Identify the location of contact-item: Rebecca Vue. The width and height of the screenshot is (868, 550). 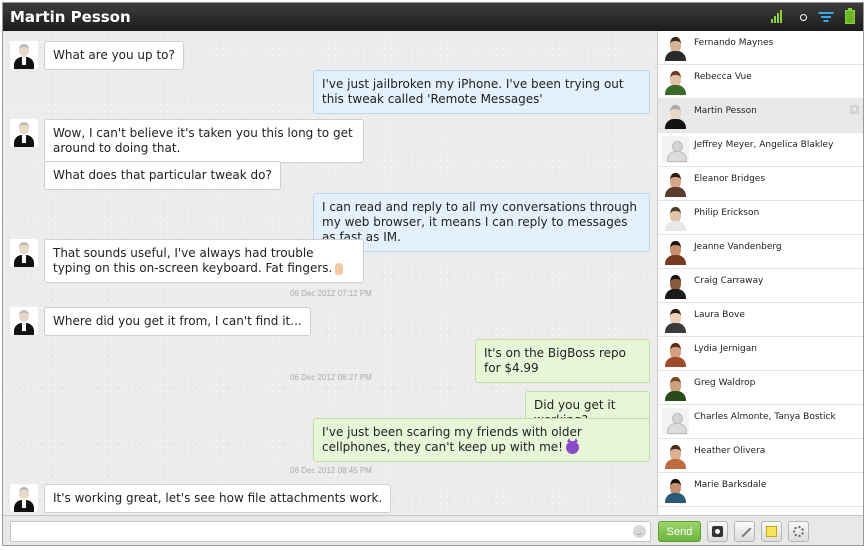
(760, 82).